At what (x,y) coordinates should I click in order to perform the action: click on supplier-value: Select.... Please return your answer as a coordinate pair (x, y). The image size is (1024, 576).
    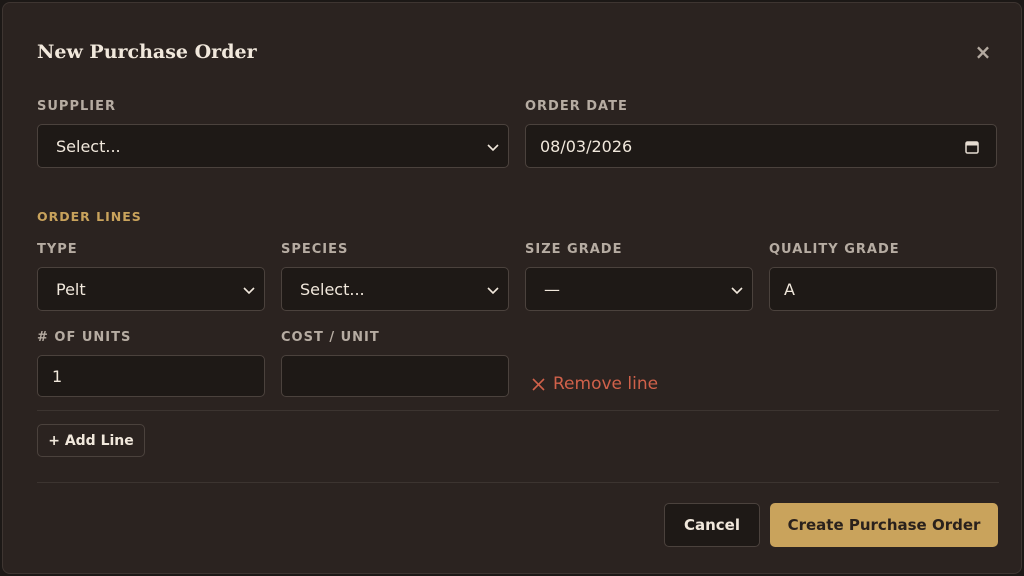
    Looking at the image, I should click on (88, 146).